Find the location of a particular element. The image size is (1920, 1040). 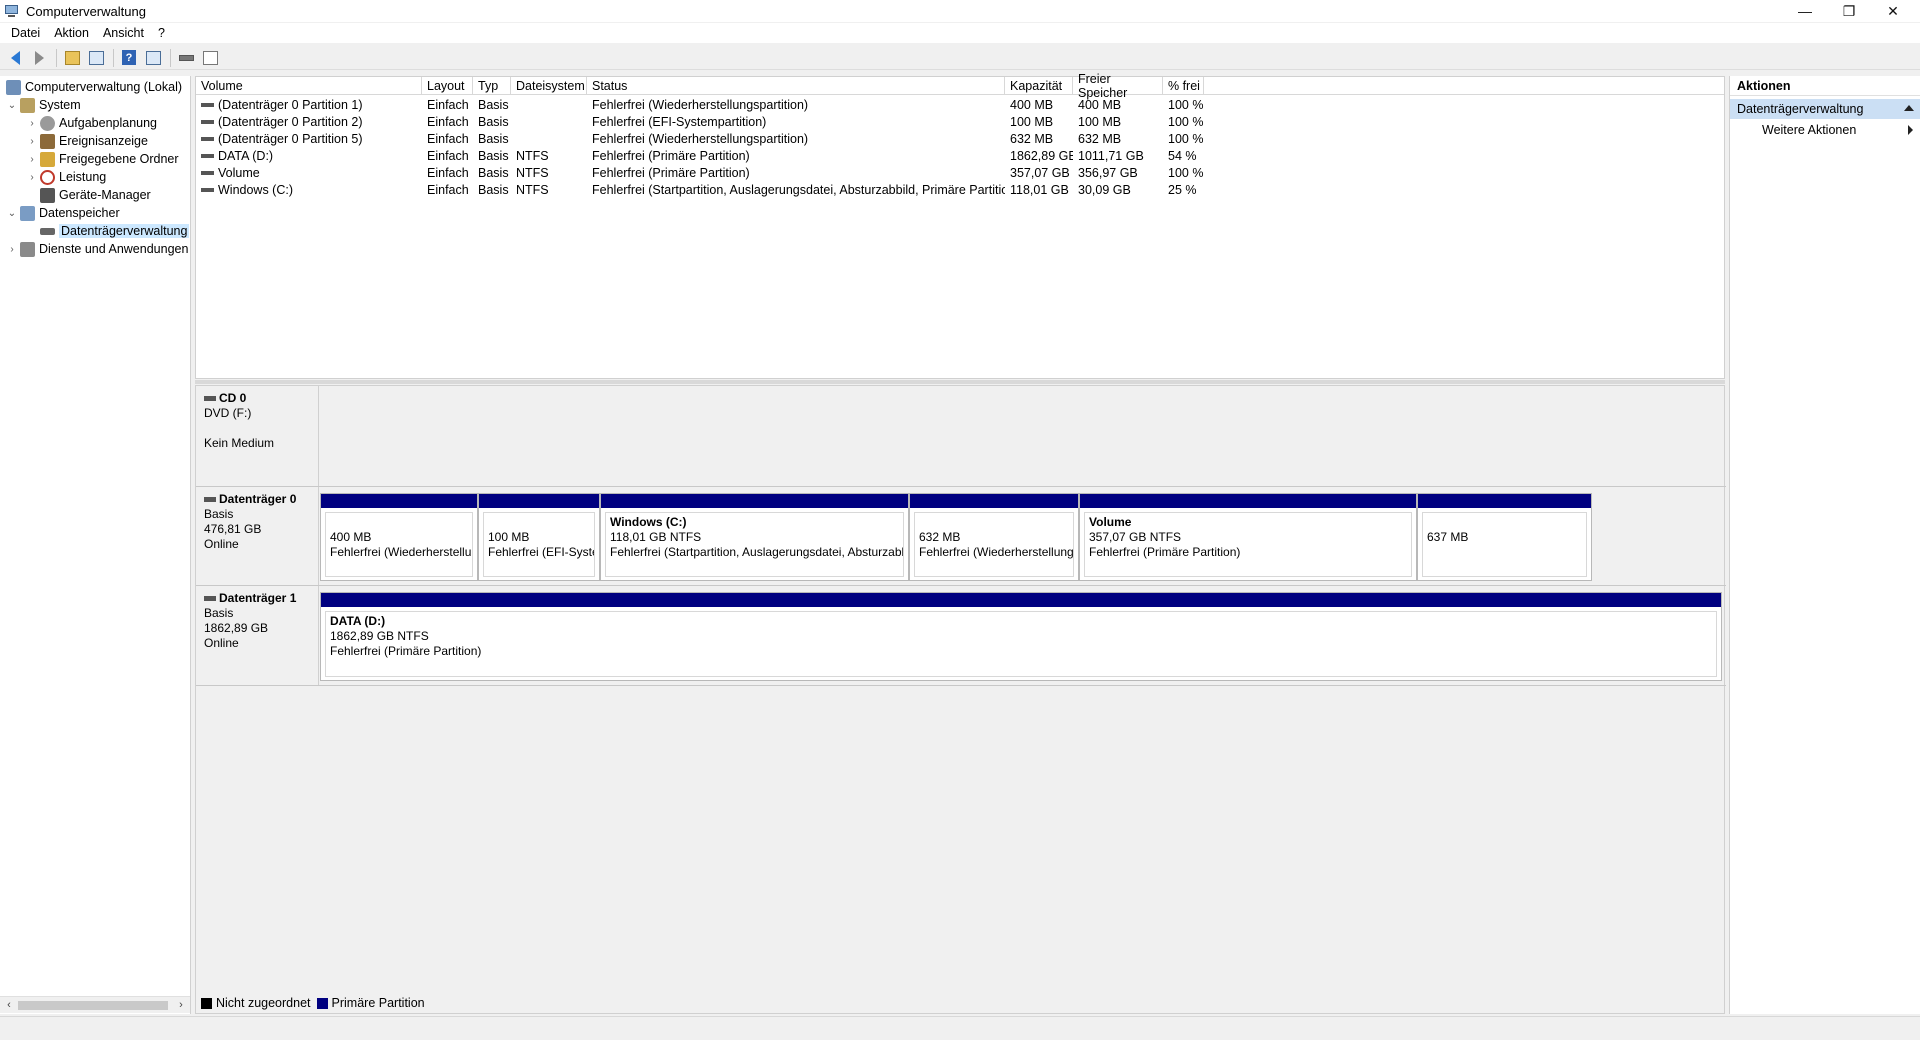

disk-properties-button is located at coordinates (186, 58).